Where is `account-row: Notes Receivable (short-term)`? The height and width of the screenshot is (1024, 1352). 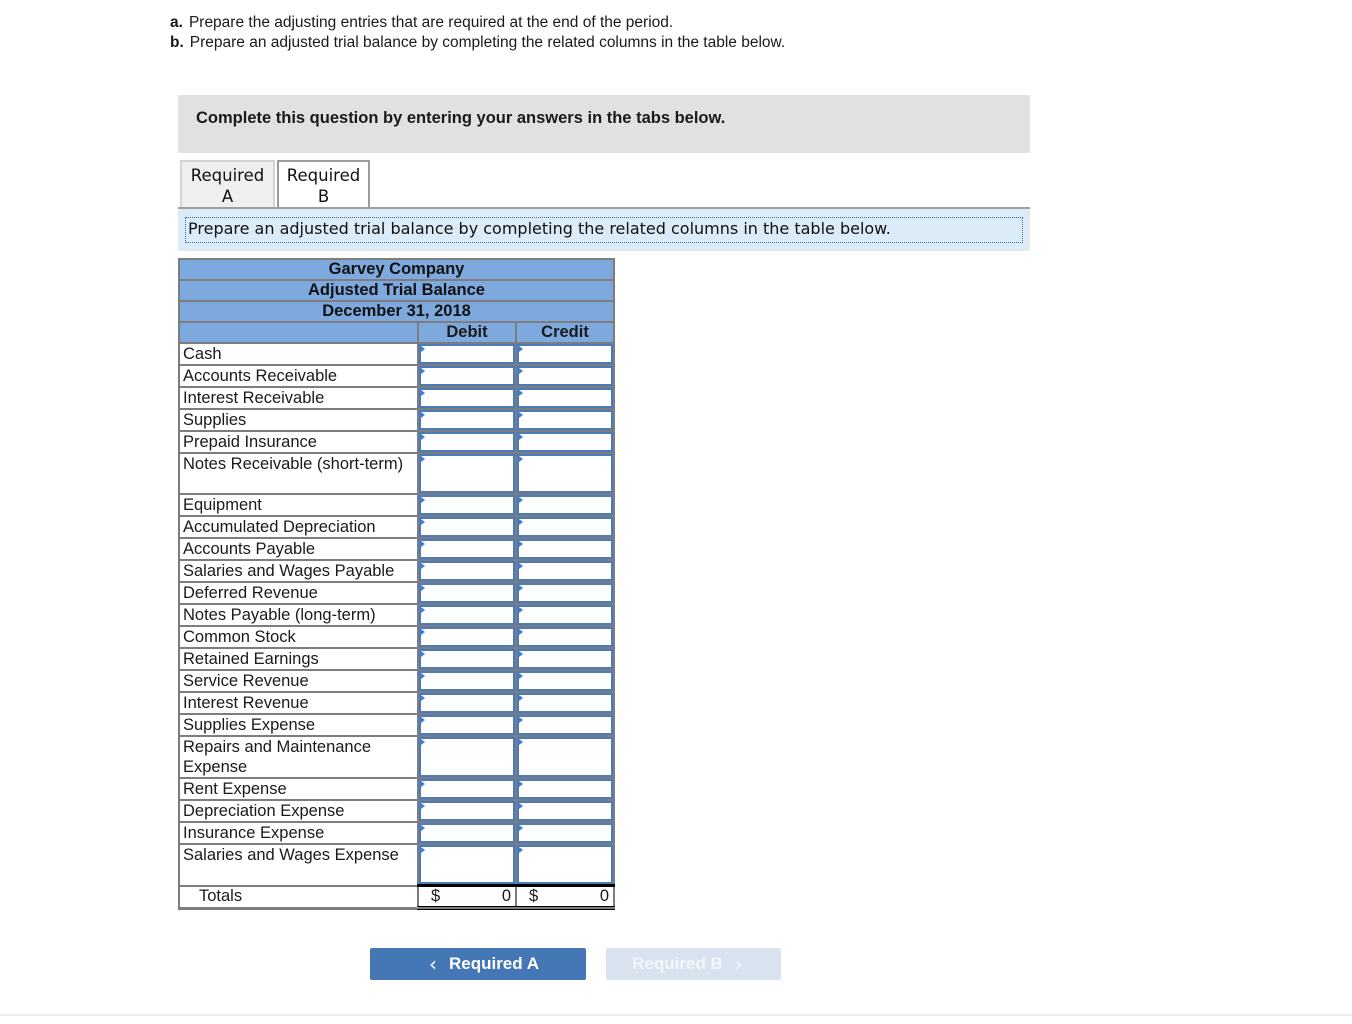
account-row: Notes Receivable (short-term) is located at coordinates (396, 473).